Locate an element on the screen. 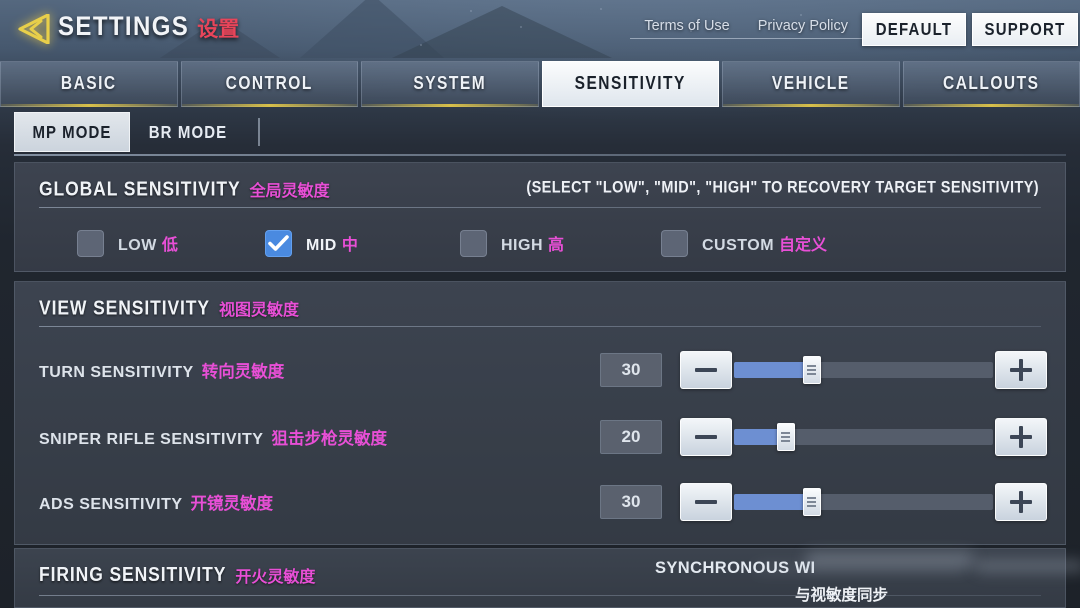 The width and height of the screenshot is (1080, 608). sub-tab-underline is located at coordinates (540, 155).